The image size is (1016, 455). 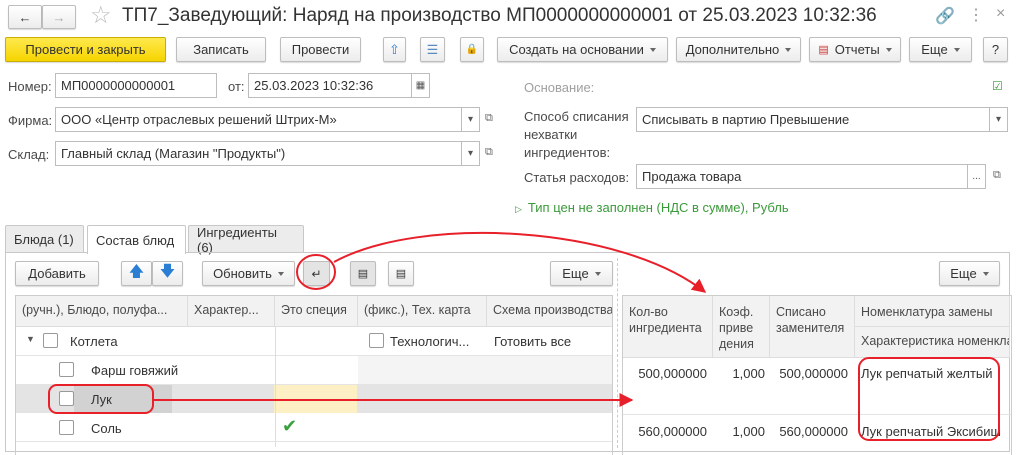 What do you see at coordinates (316, 272) in the screenshot?
I see `annotation-ellipse` at bounding box center [316, 272].